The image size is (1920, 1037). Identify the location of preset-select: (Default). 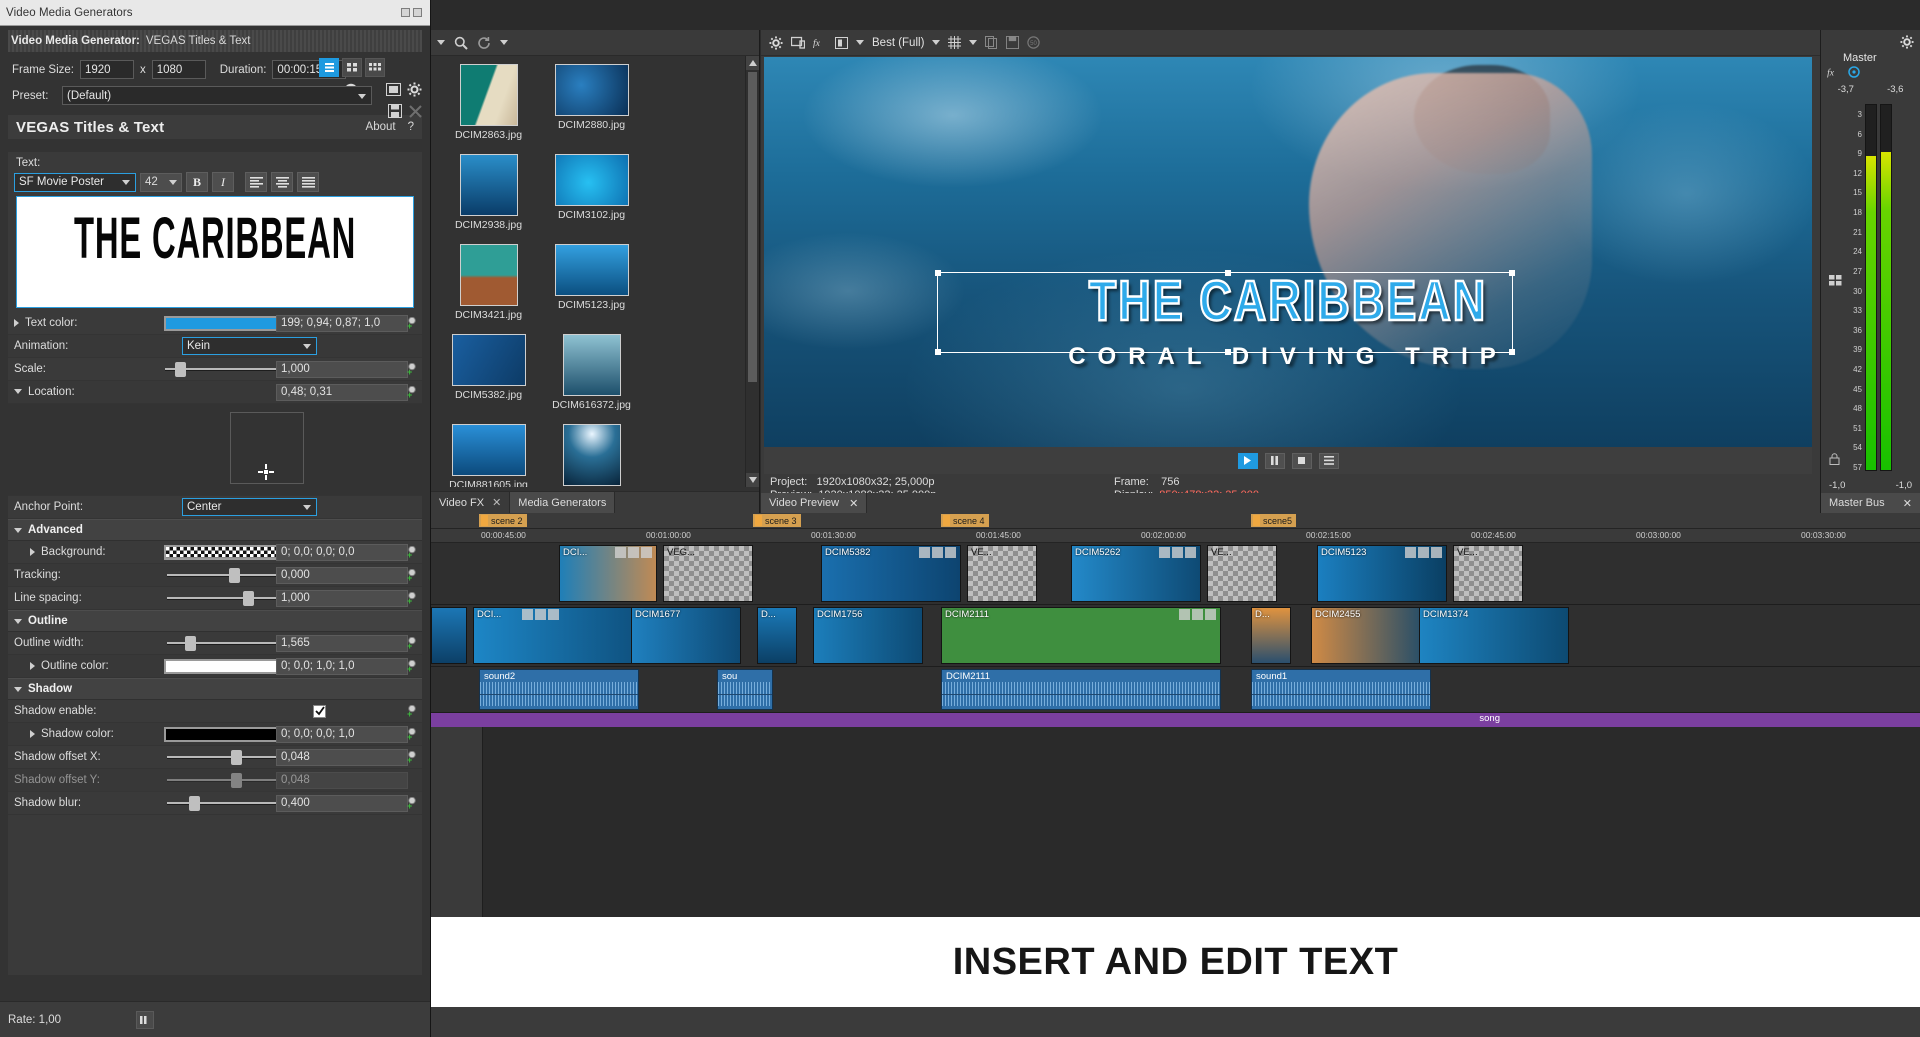
(217, 95).